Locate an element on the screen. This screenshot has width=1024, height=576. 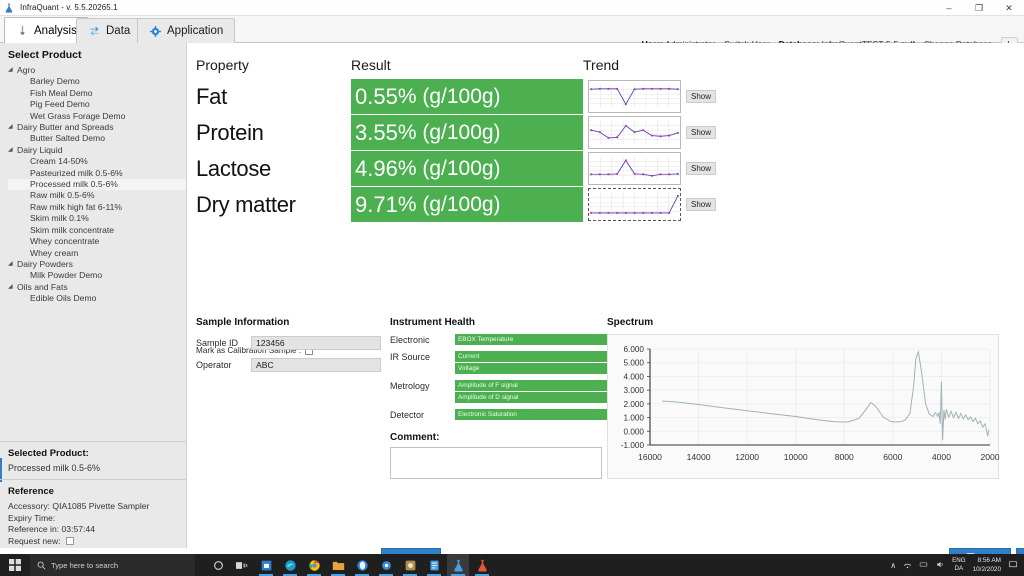
tree-item-cream-14-50-: Cream 14-50% is located at coordinates (97, 161).